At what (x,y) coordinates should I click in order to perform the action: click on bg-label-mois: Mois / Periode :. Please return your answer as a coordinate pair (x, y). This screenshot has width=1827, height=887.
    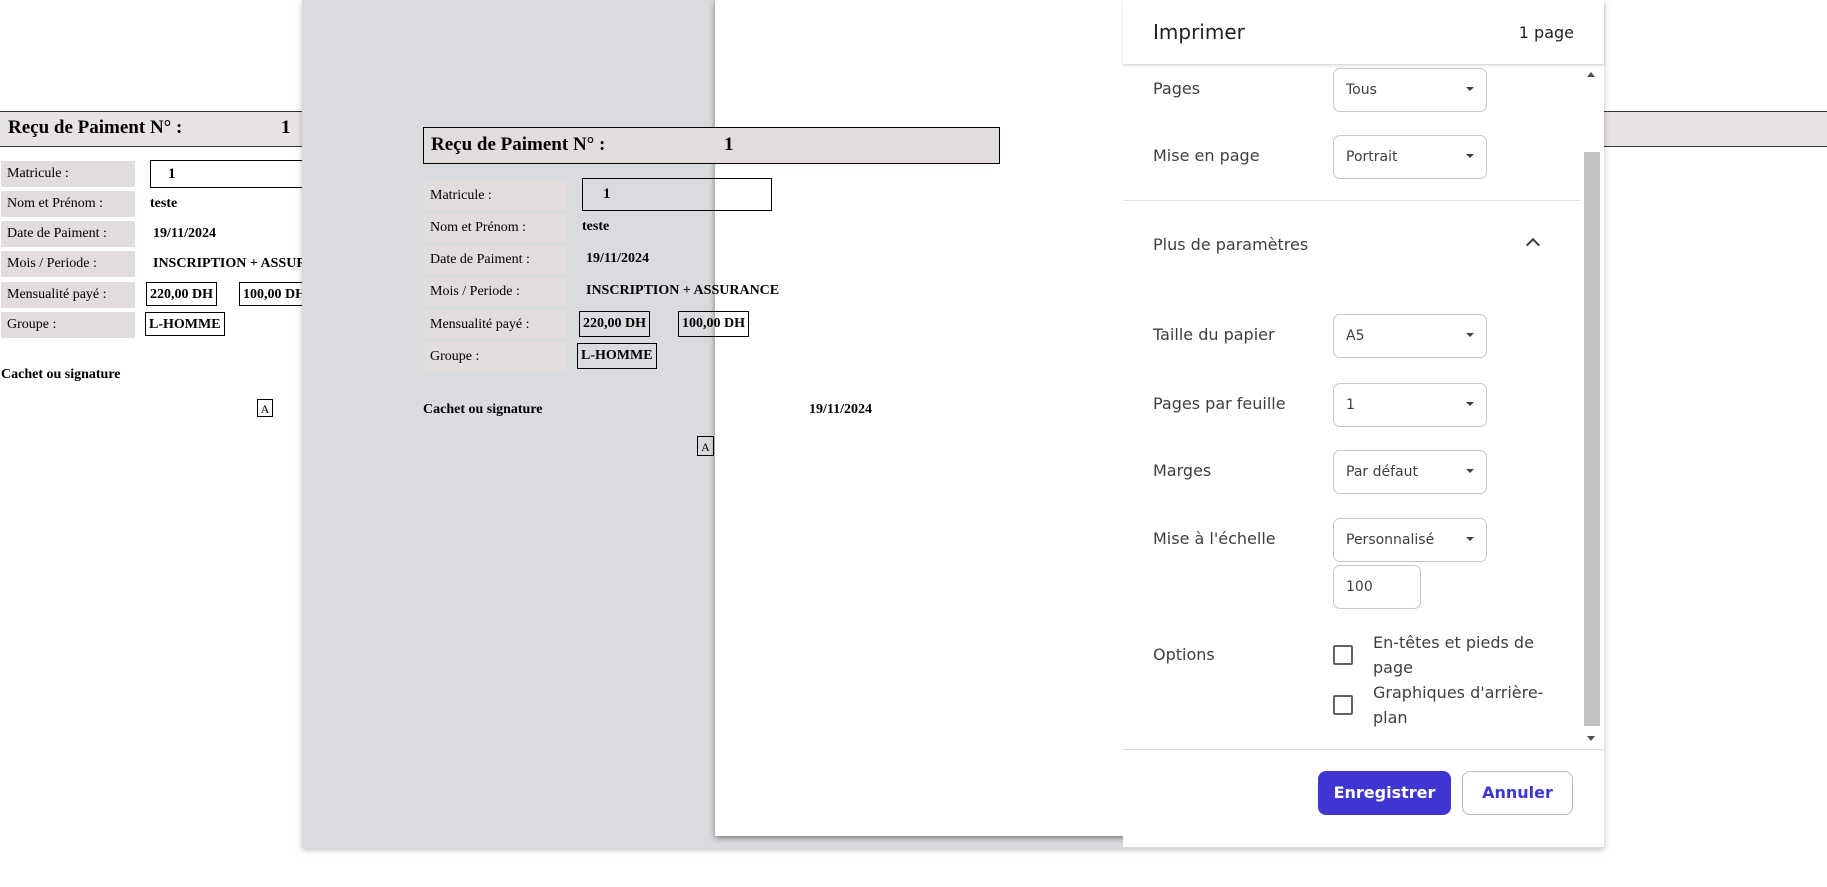
    Looking at the image, I should click on (68, 264).